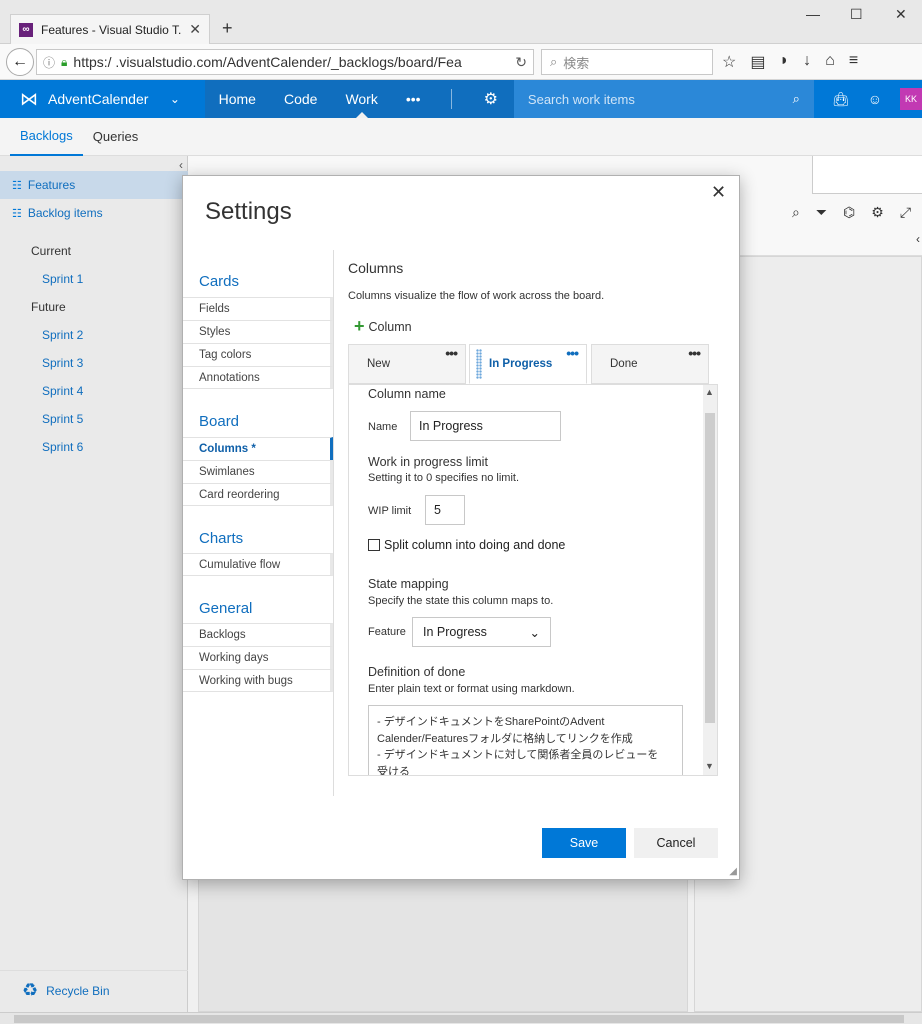 This screenshot has height=1024, width=922. What do you see at coordinates (784, 62) in the screenshot?
I see `pocket-icon: ◗` at bounding box center [784, 62].